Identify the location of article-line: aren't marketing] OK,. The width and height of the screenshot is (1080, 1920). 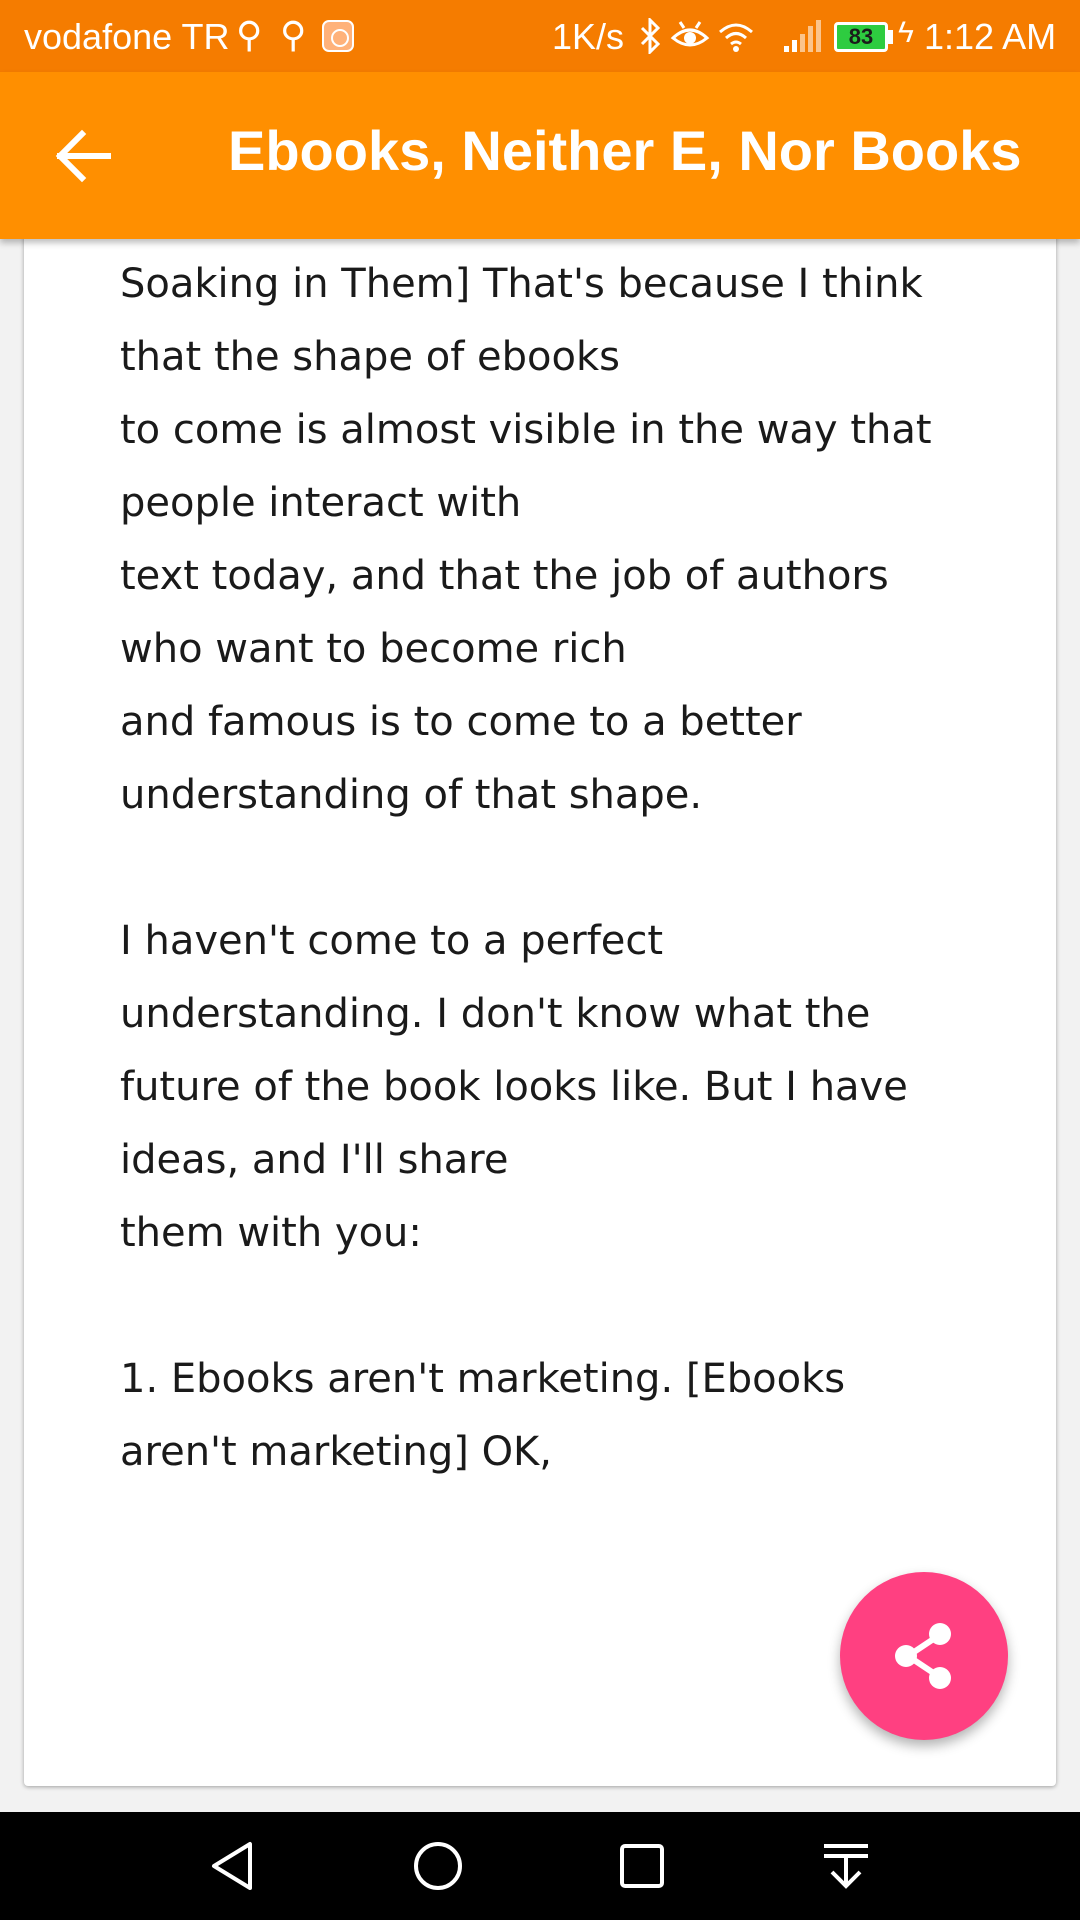
(336, 1452).